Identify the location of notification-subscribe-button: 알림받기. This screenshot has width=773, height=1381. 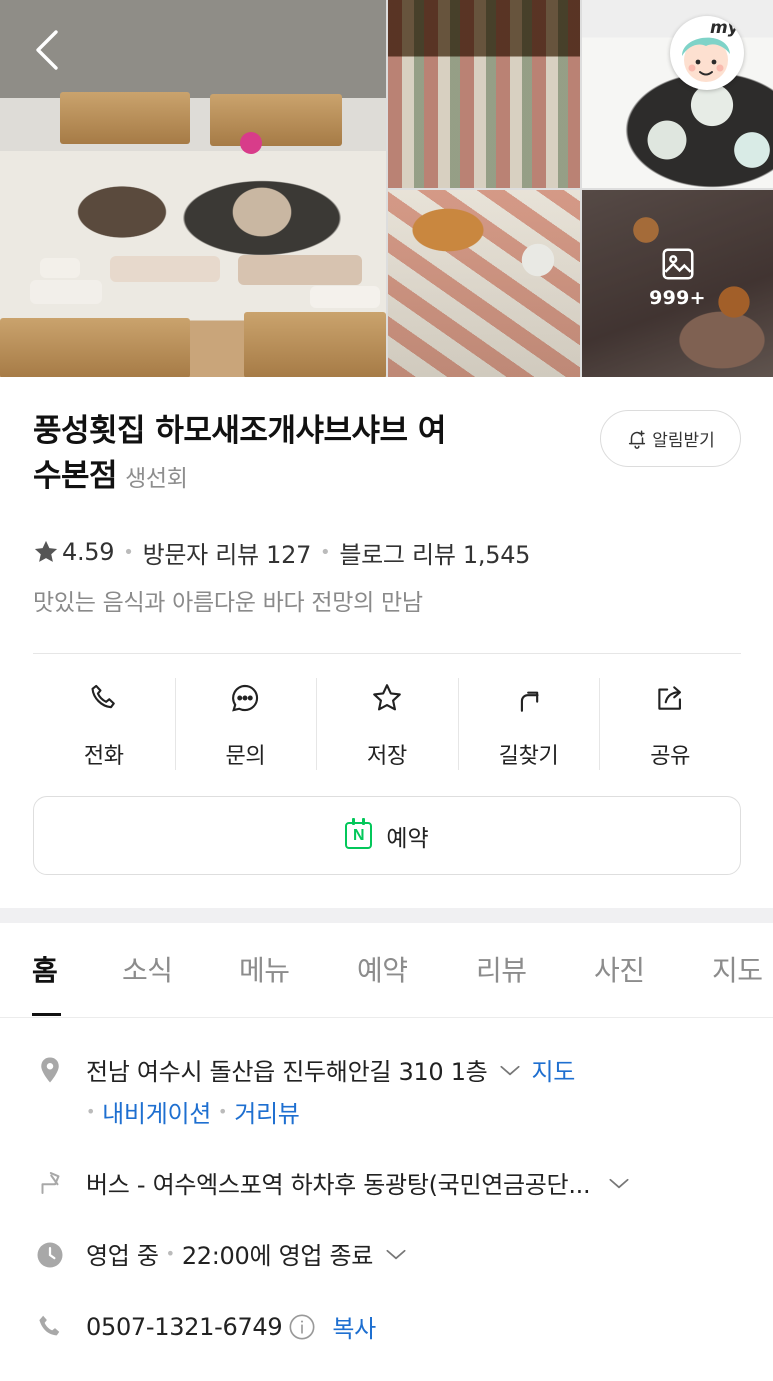
(670, 438).